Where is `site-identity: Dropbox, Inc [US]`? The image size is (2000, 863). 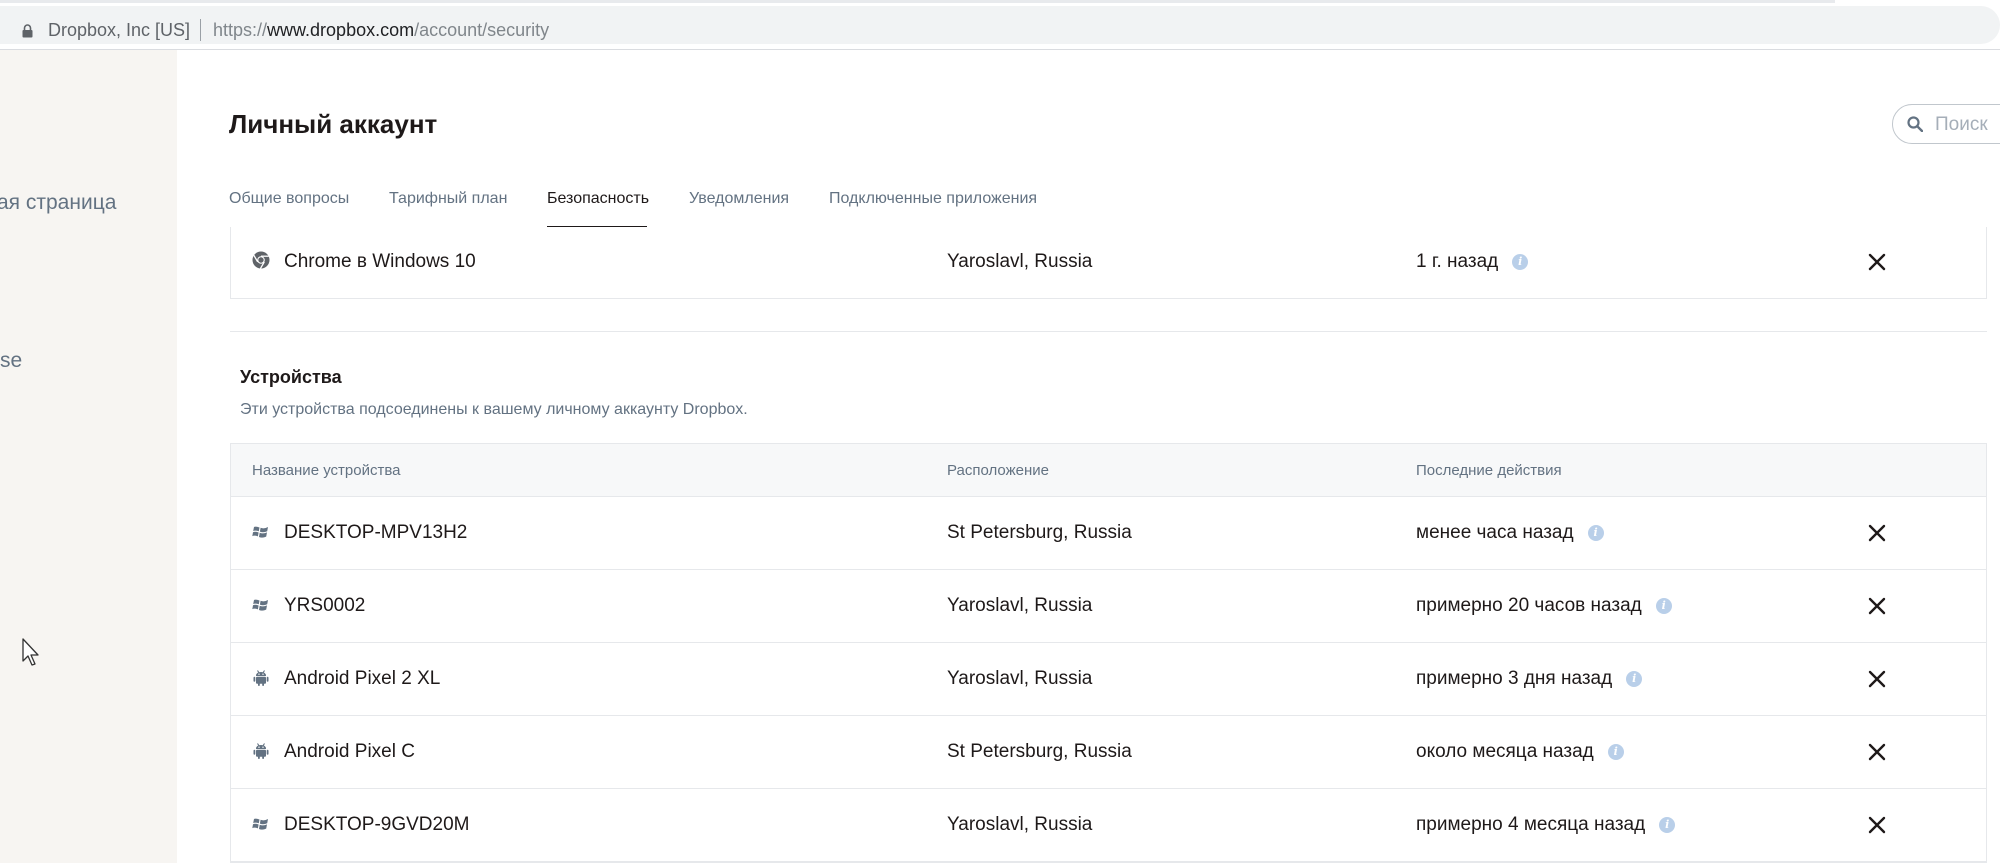
site-identity: Dropbox, Inc [US] is located at coordinates (119, 30).